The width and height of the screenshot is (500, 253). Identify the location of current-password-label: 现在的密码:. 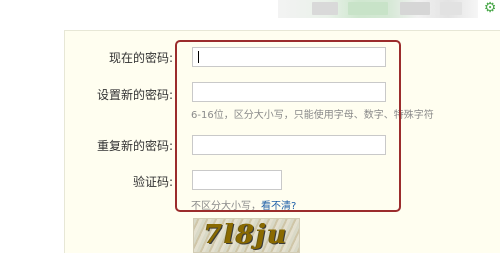
(140, 58).